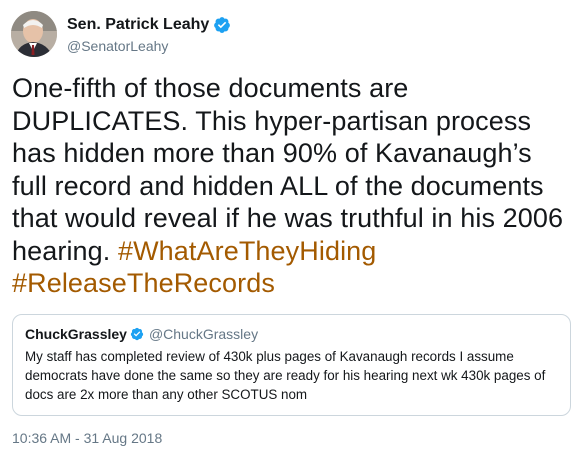 The height and width of the screenshot is (460, 583). Describe the element at coordinates (87, 438) in the screenshot. I see `tweet-timestamp: 10:36 AM - 31 Aug 2018` at that location.